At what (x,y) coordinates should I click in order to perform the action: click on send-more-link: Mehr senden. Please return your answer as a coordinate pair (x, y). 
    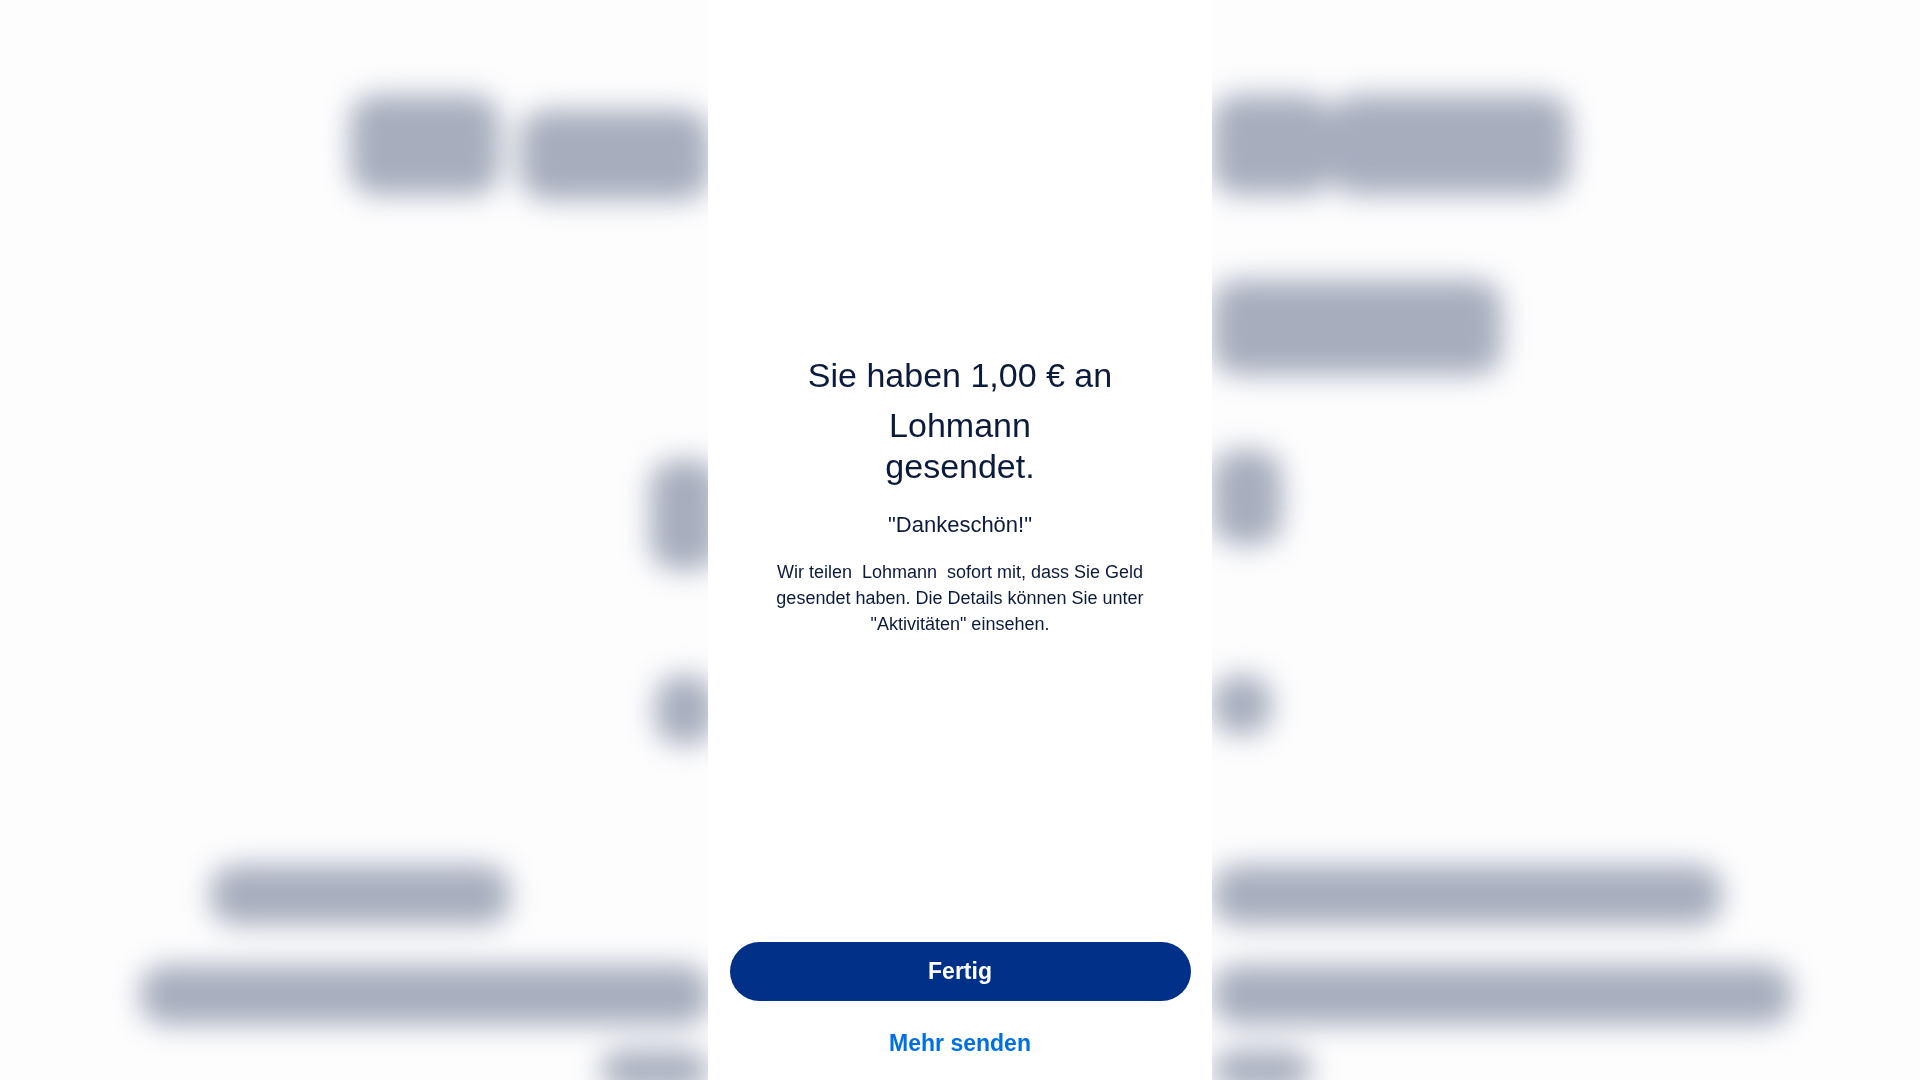
    Looking at the image, I should click on (960, 1043).